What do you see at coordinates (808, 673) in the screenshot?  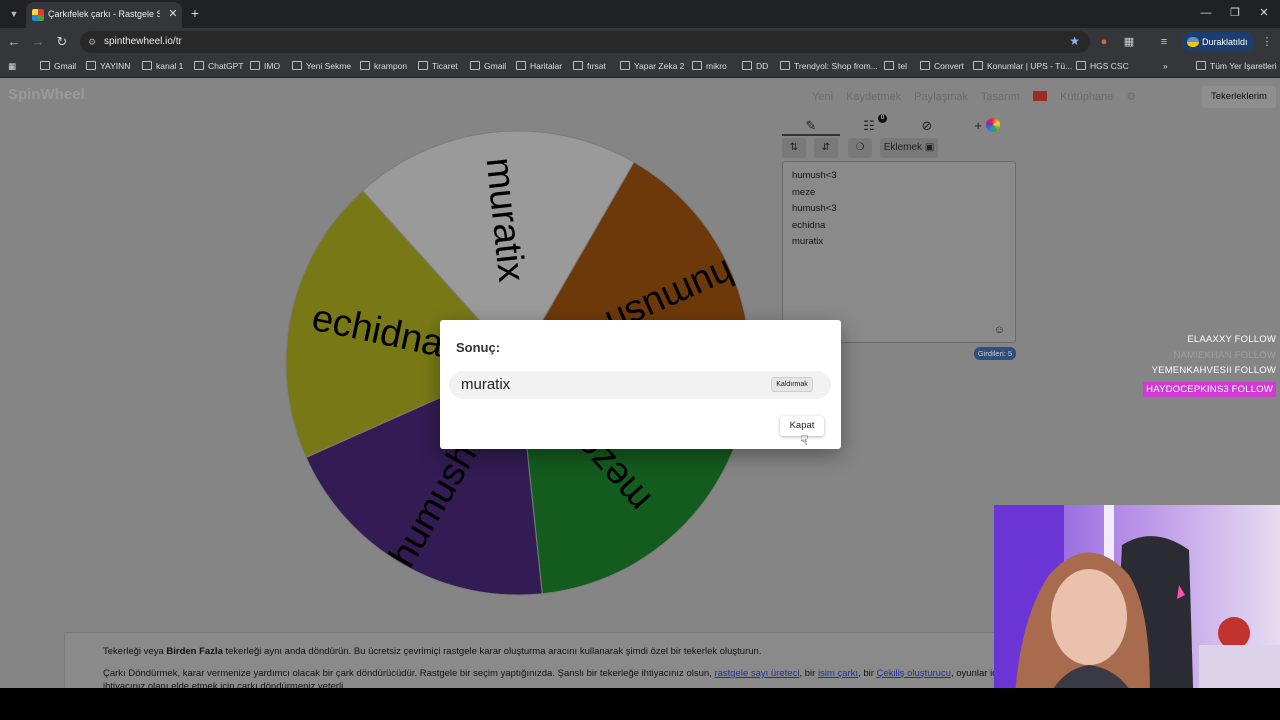 I see `info-text: , bir` at bounding box center [808, 673].